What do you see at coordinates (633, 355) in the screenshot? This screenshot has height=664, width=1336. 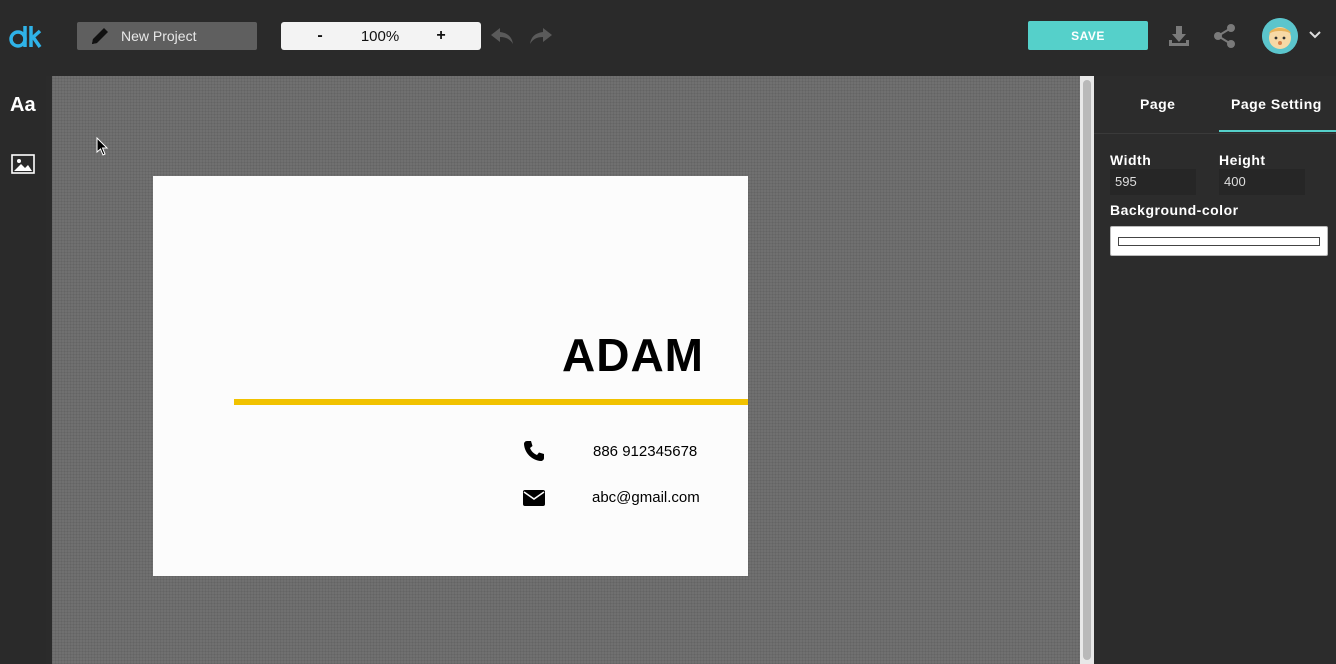 I see `card-name-text: ADAM` at bounding box center [633, 355].